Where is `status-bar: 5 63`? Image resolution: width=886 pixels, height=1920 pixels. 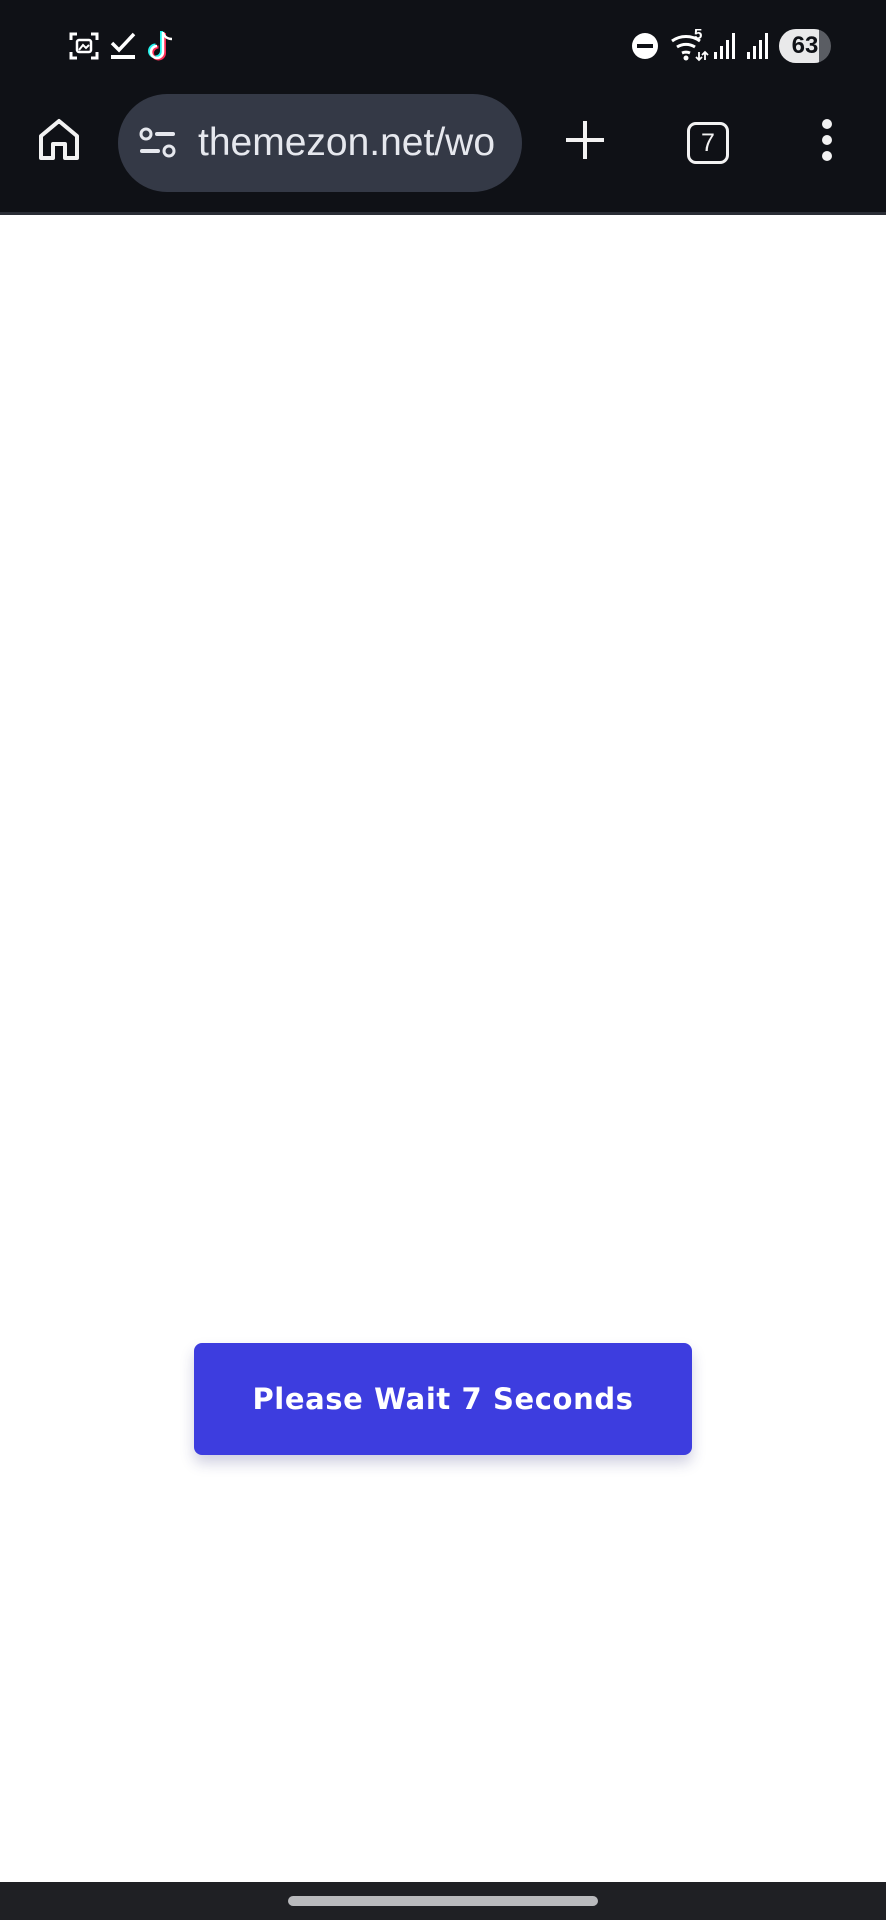 status-bar: 5 63 is located at coordinates (443, 46).